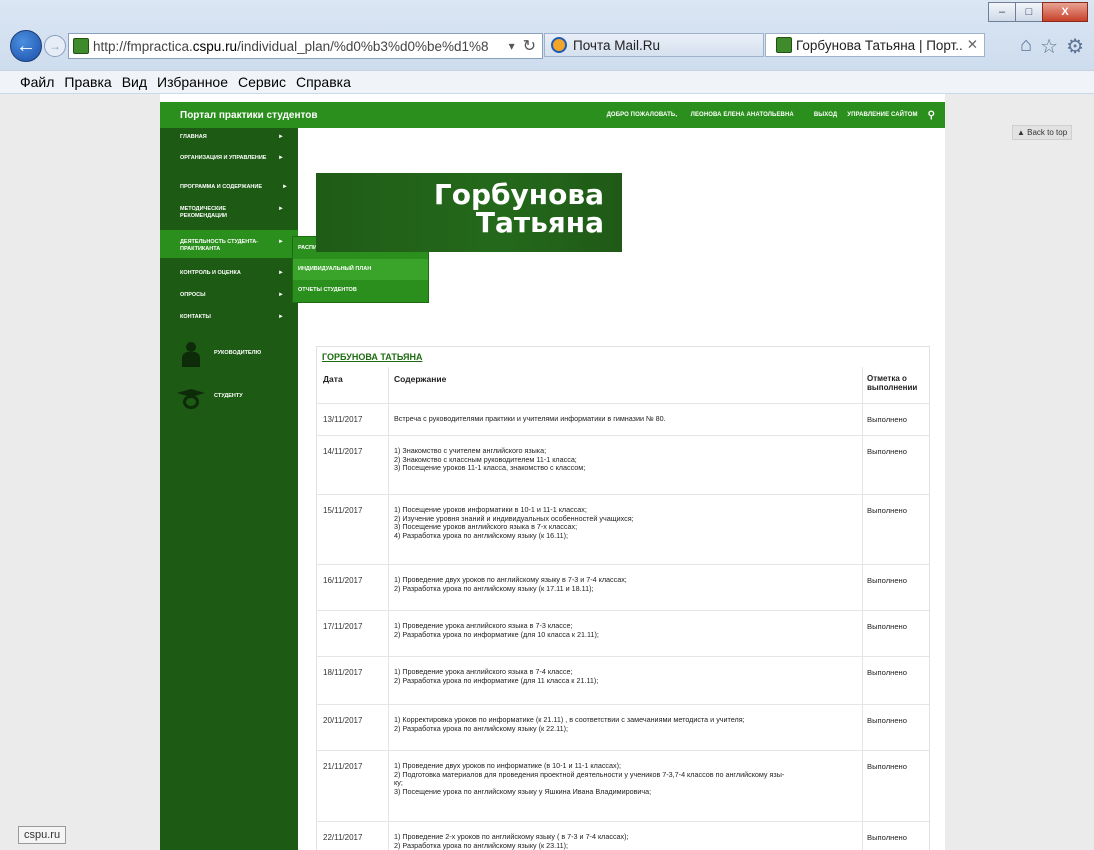 The image size is (1094, 850). I want to click on home-icon: ⌂, so click(1026, 46).